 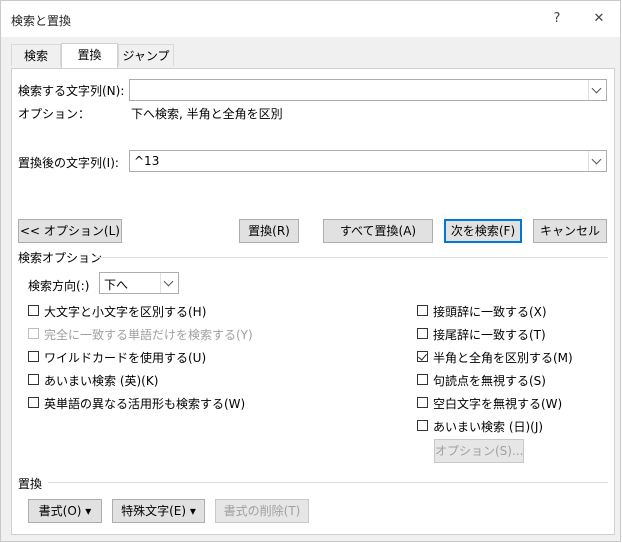 What do you see at coordinates (368, 161) in the screenshot?
I see `replace-input: ^13` at bounding box center [368, 161].